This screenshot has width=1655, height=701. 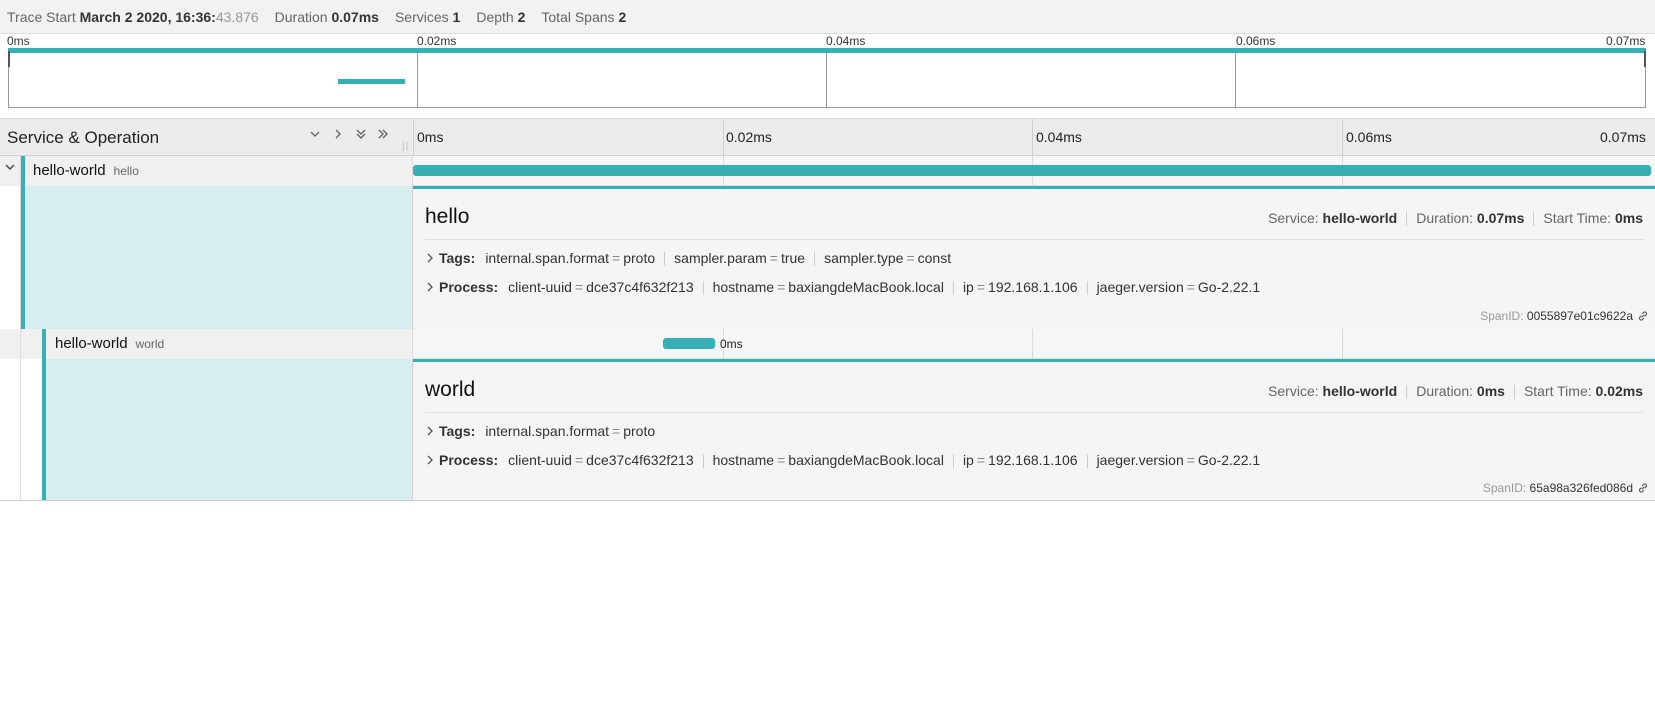 I want to click on meta-service-value: hello-world, so click(x=1360, y=218).